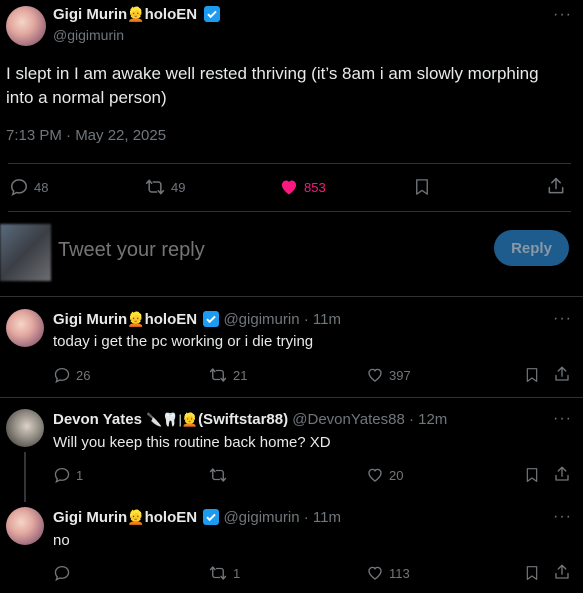 This screenshot has width=583, height=593. Describe the element at coordinates (268, 250) in the screenshot. I see `reply-input` at that location.